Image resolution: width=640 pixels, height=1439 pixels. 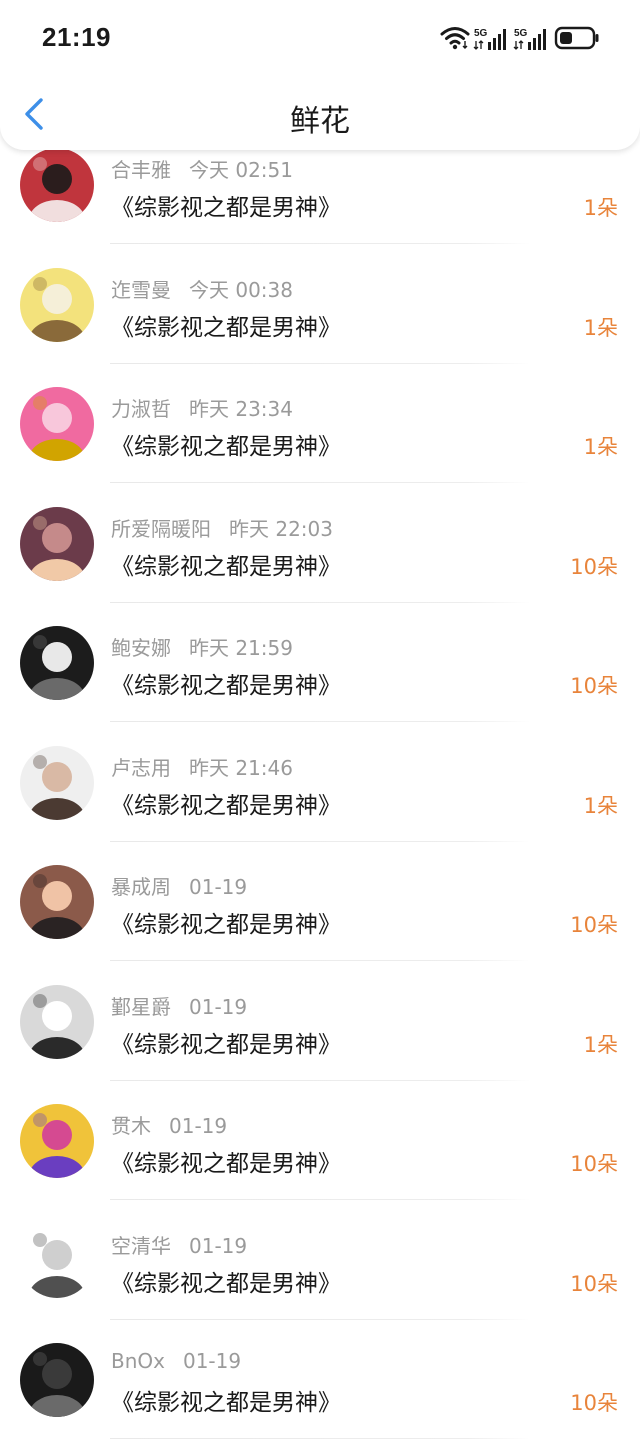 I want to click on sender-info: 所爱隔暖阳 昨天 22:03, so click(x=222, y=527).